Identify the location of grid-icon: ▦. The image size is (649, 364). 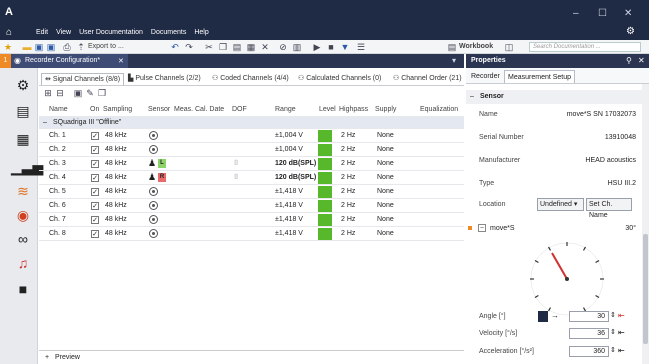
(251, 47).